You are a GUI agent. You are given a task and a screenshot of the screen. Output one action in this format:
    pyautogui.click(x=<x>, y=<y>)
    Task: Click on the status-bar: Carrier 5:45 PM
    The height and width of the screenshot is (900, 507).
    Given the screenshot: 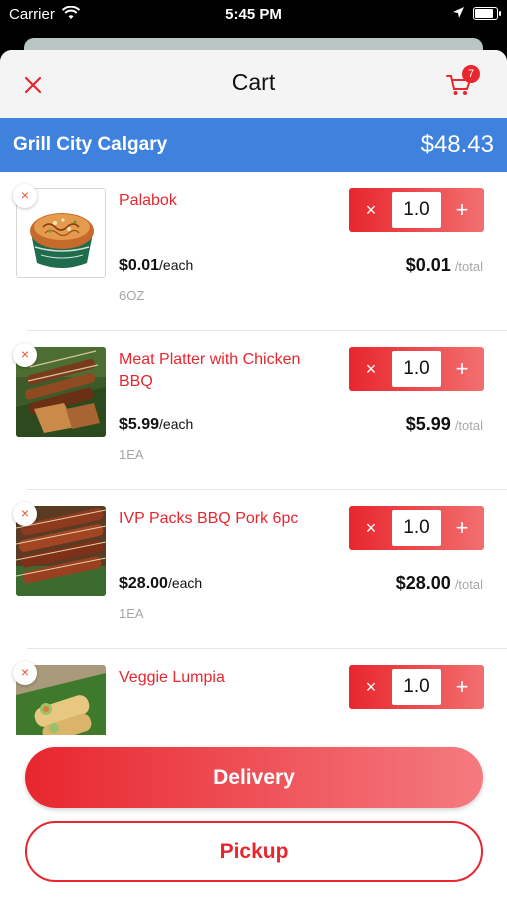 What is the action you would take?
    pyautogui.click(x=253, y=15)
    